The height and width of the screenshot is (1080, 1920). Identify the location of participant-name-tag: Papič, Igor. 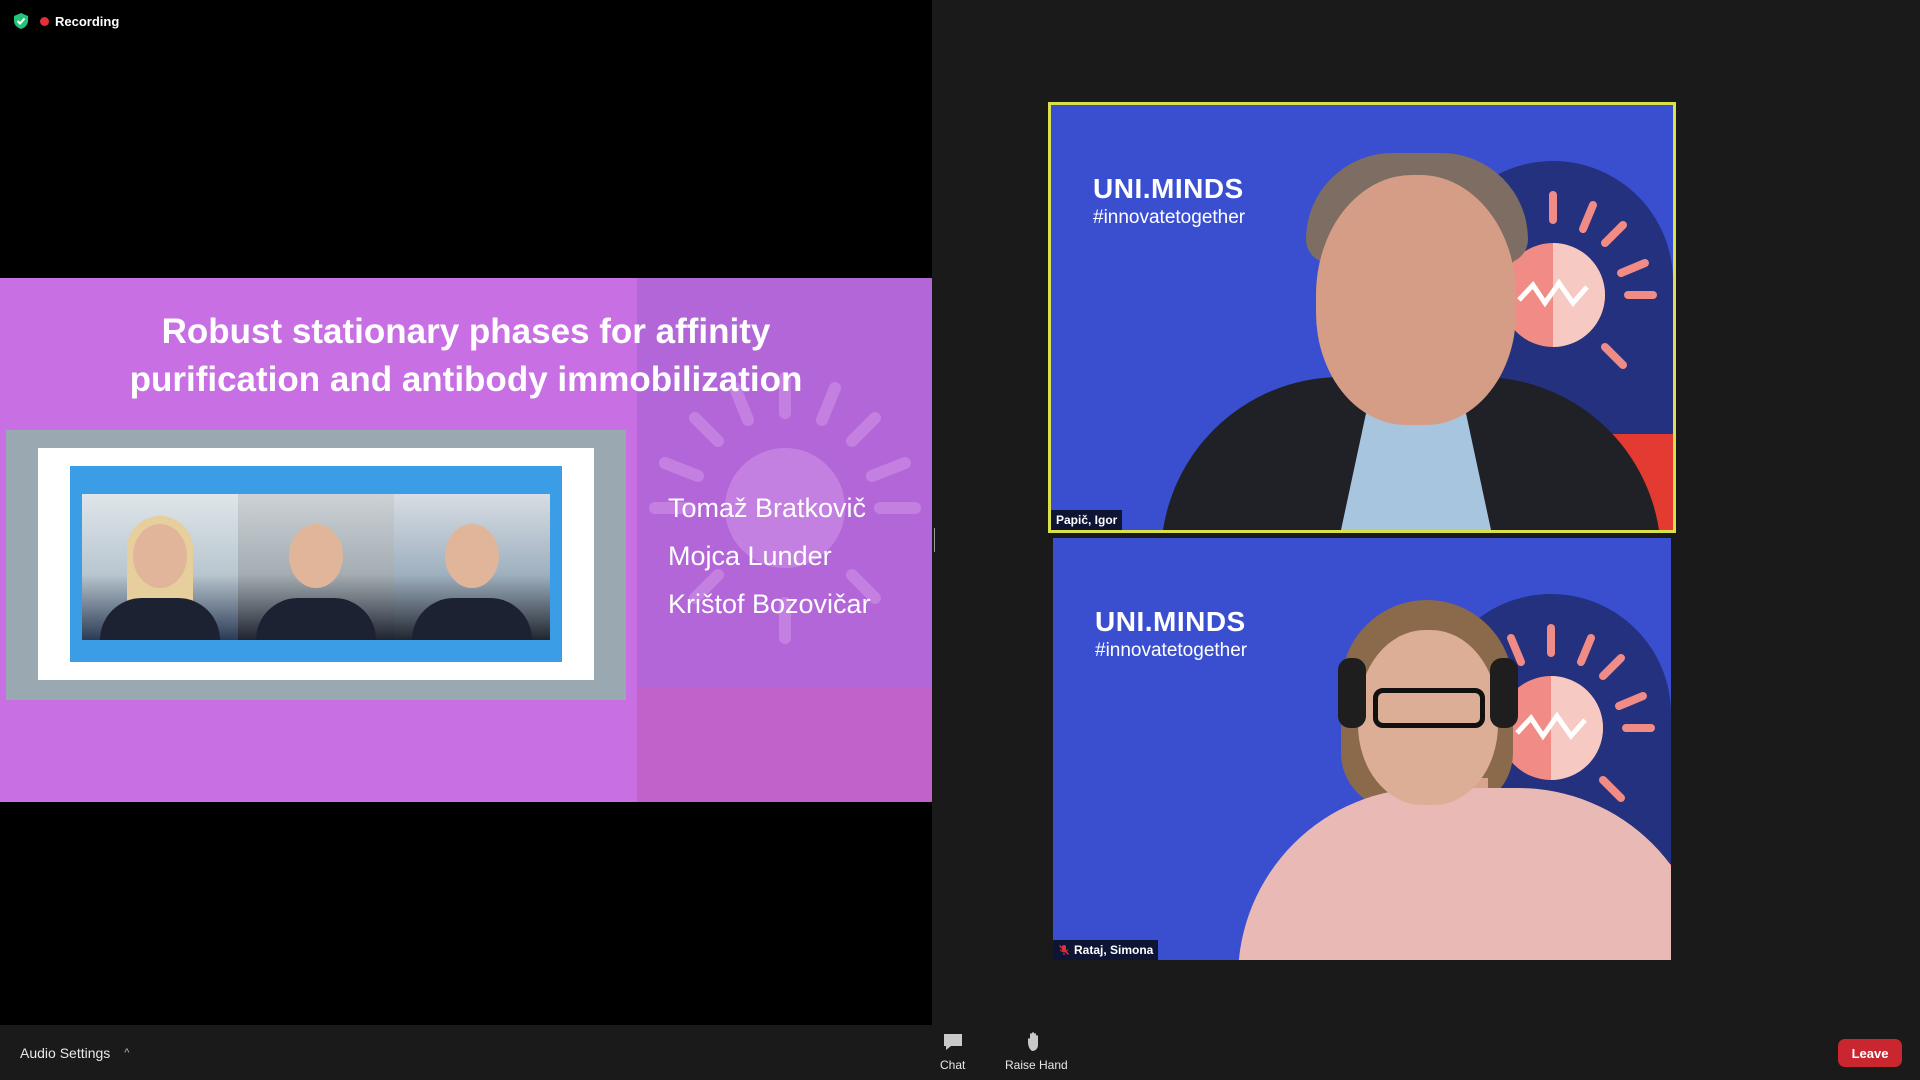
(1087, 520).